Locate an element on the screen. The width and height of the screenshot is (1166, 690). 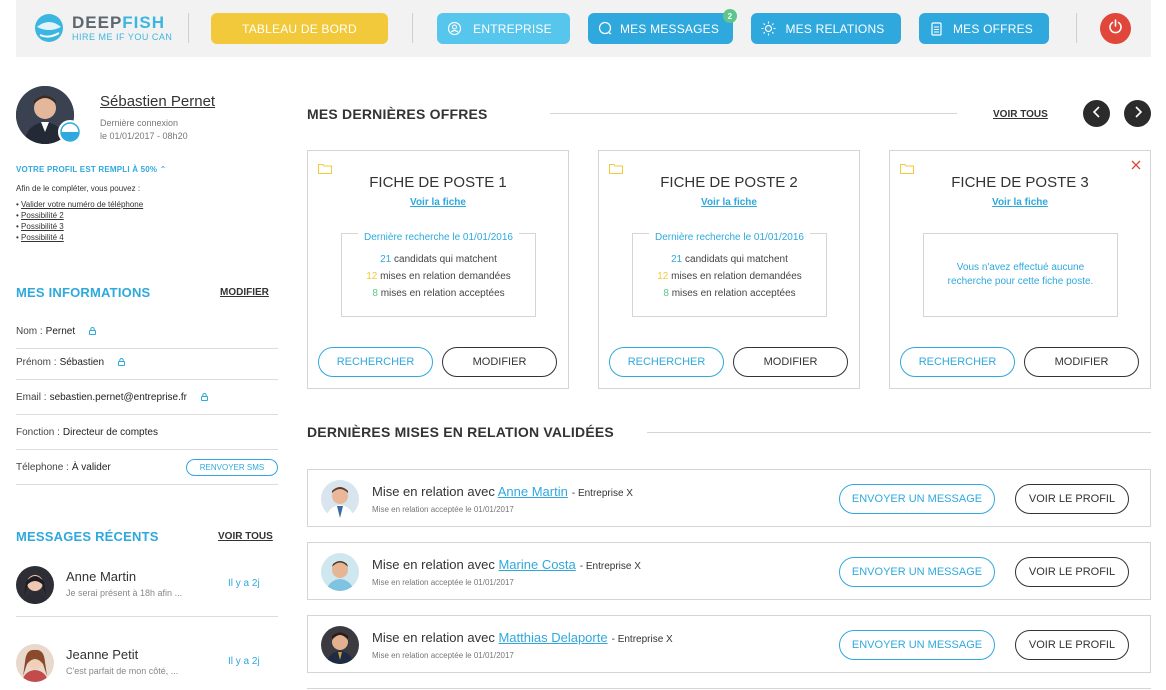
nav-relations-button: MES RELATIONS is located at coordinates (826, 28).